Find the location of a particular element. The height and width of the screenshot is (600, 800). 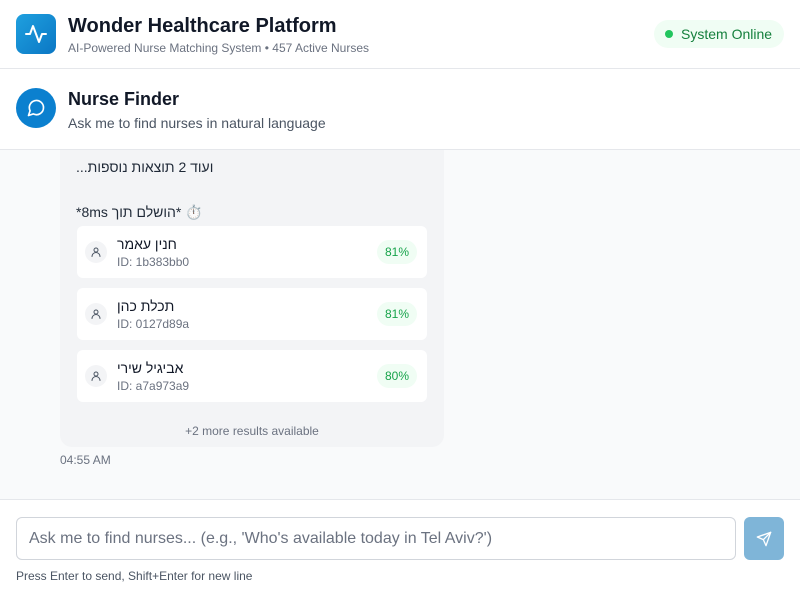

nurse-finder-title: Nurse Finder is located at coordinates (124, 99).